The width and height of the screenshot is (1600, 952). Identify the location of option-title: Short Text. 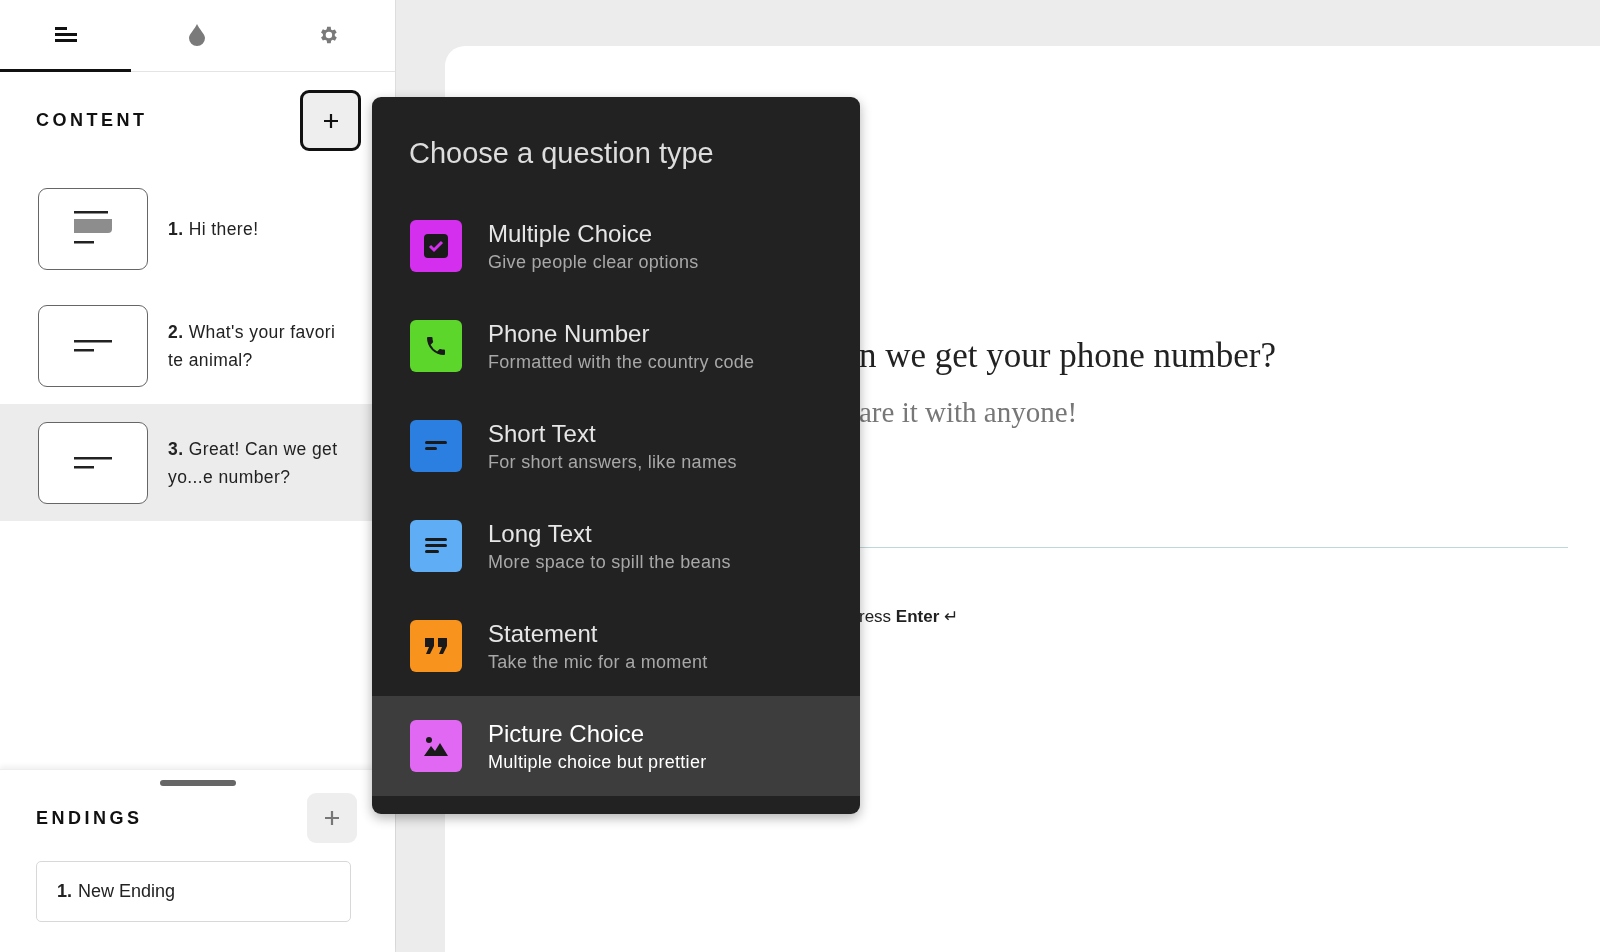
(542, 433).